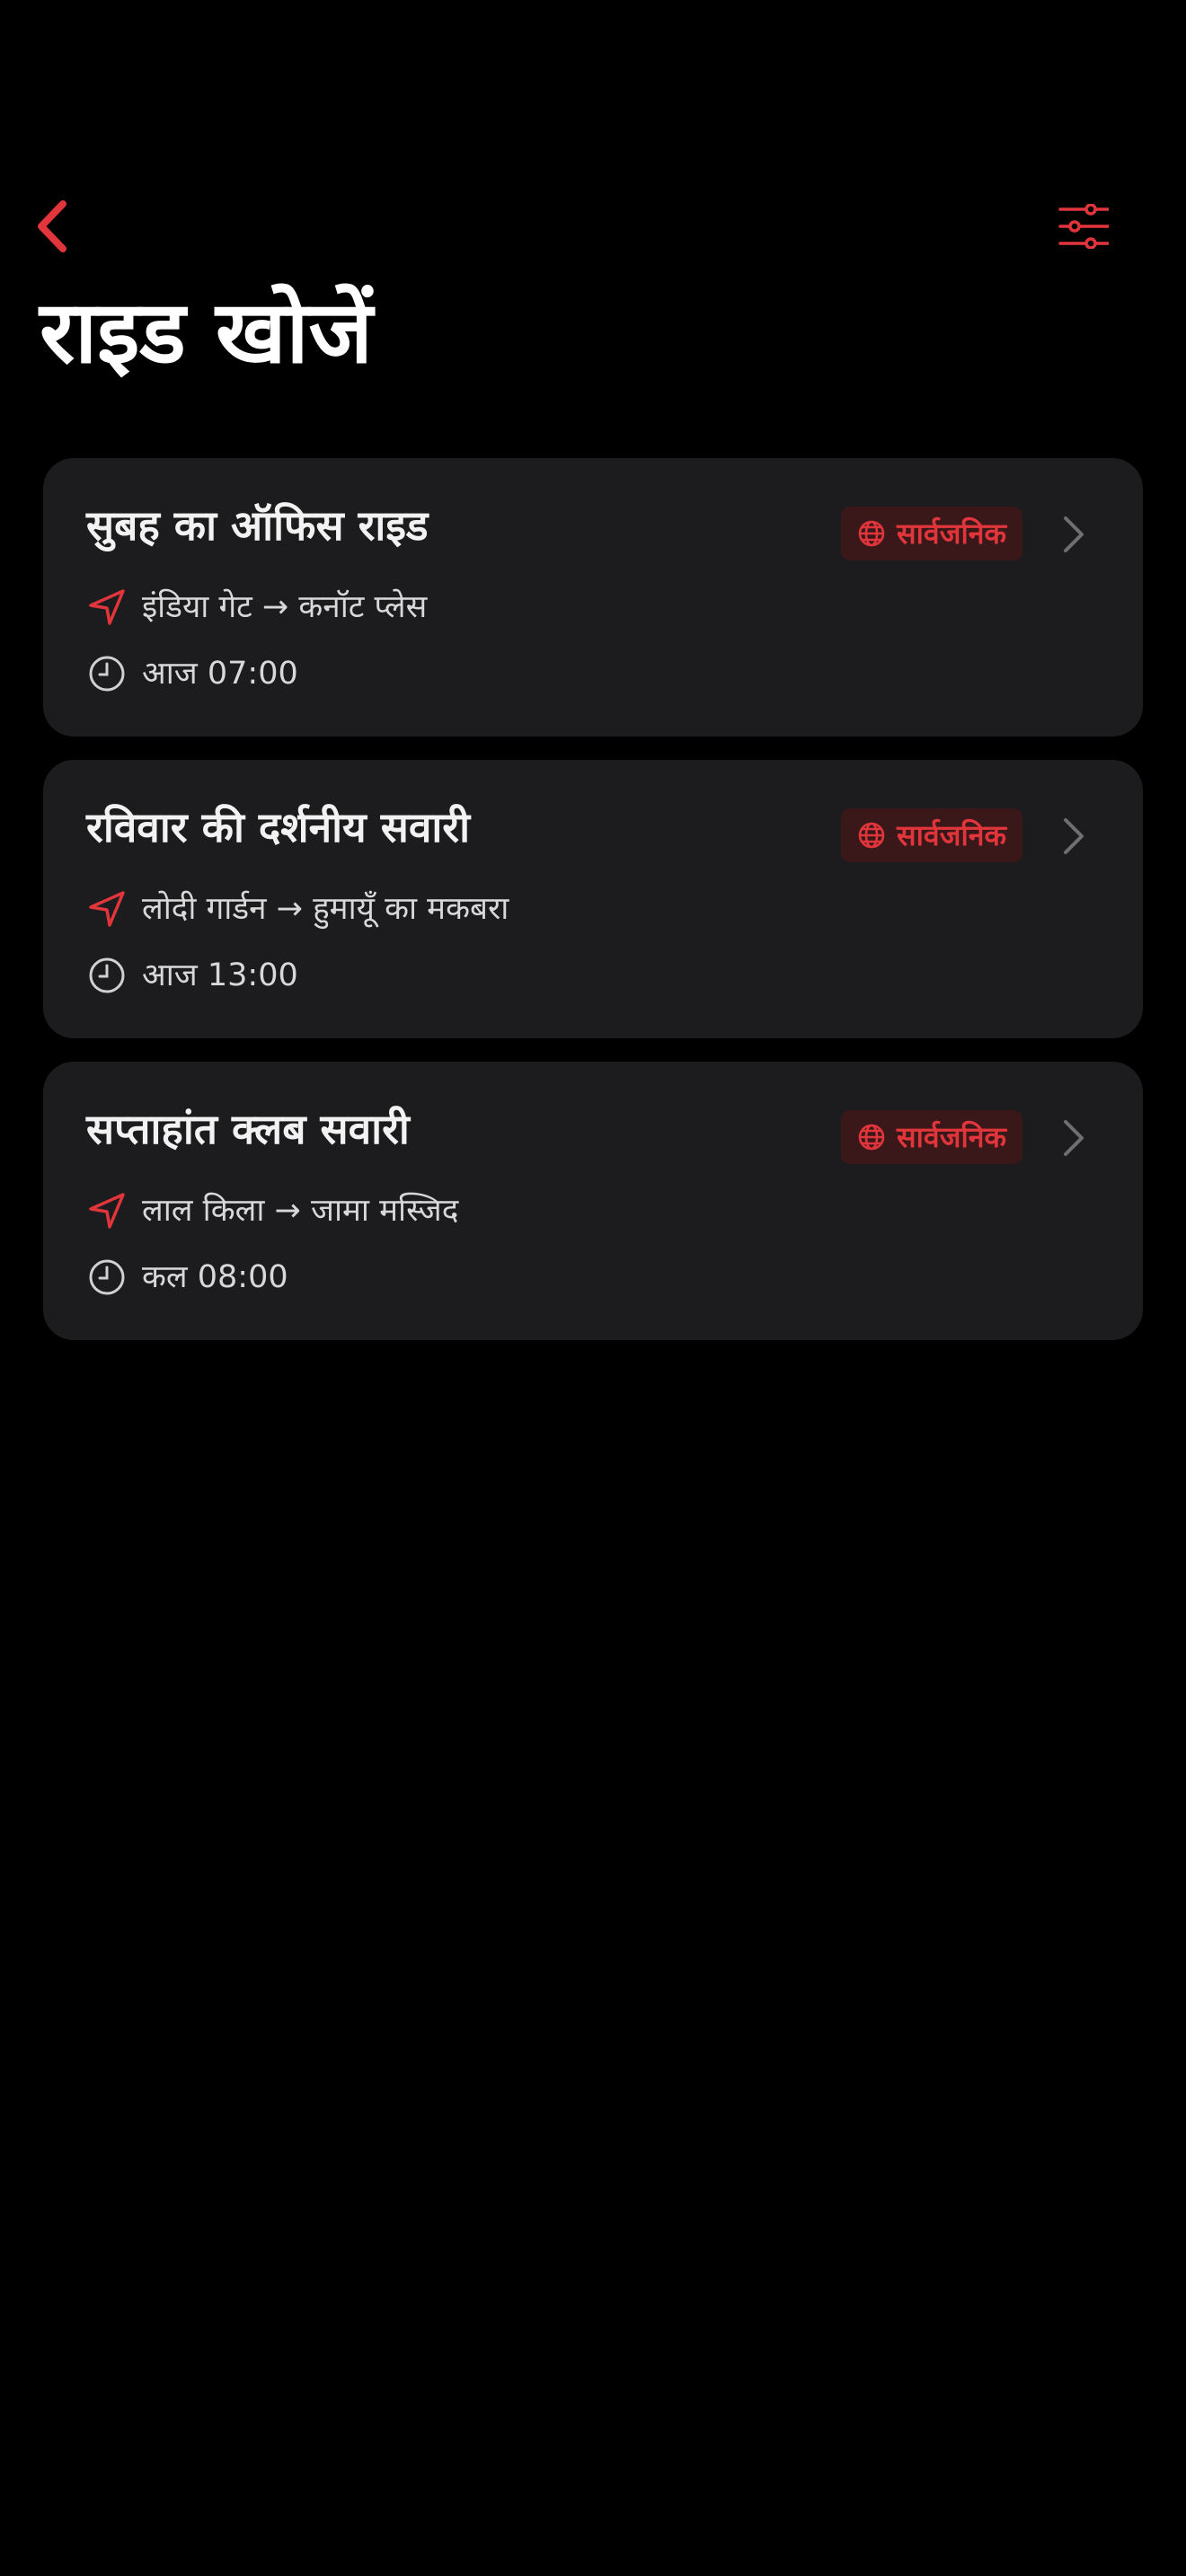  I want to click on filter-button, so click(1083, 226).